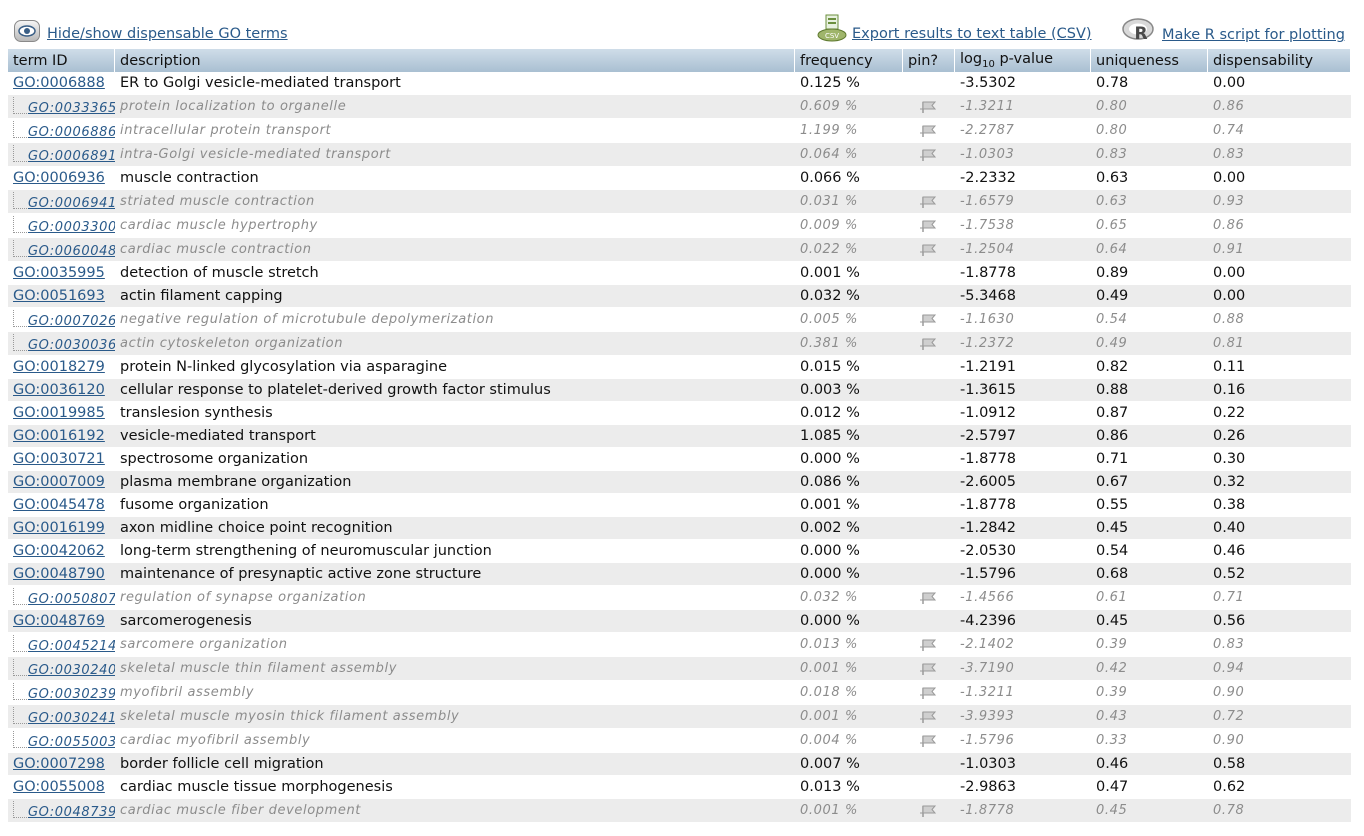 Image resolution: width=1364 pixels, height=836 pixels. I want to click on col-header-pvalue: log10 p-value, so click(1023, 60).